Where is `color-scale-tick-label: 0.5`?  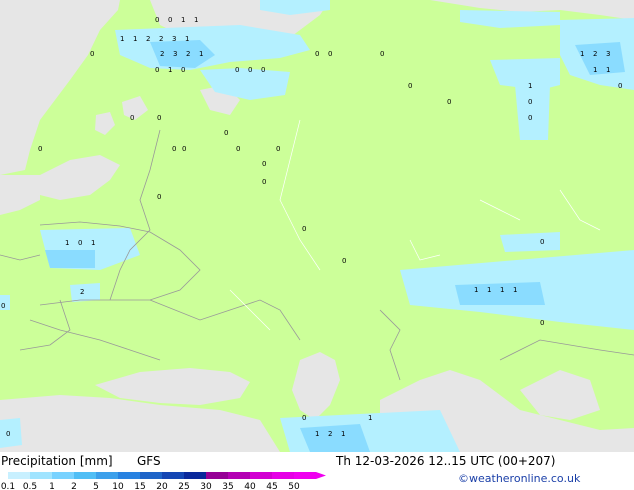 color-scale-tick-label: 0.5 is located at coordinates (30, 486).